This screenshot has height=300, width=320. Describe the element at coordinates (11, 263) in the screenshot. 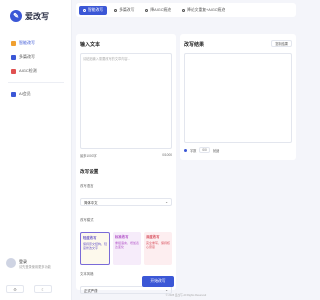

I see `avatar` at that location.